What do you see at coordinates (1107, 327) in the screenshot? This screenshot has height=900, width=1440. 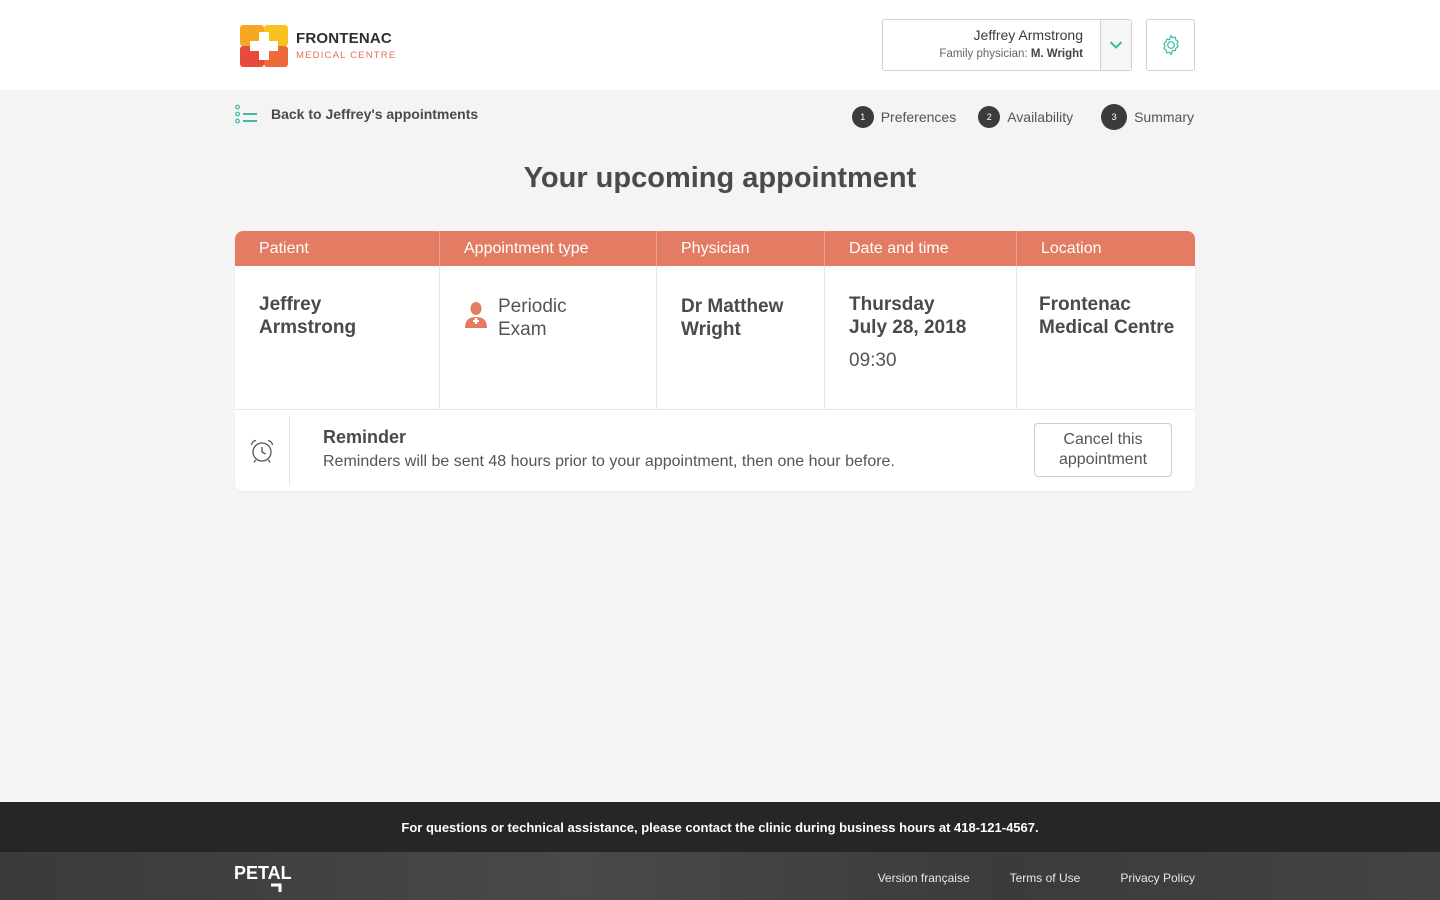 I see `location-line2: Medical Centre` at bounding box center [1107, 327].